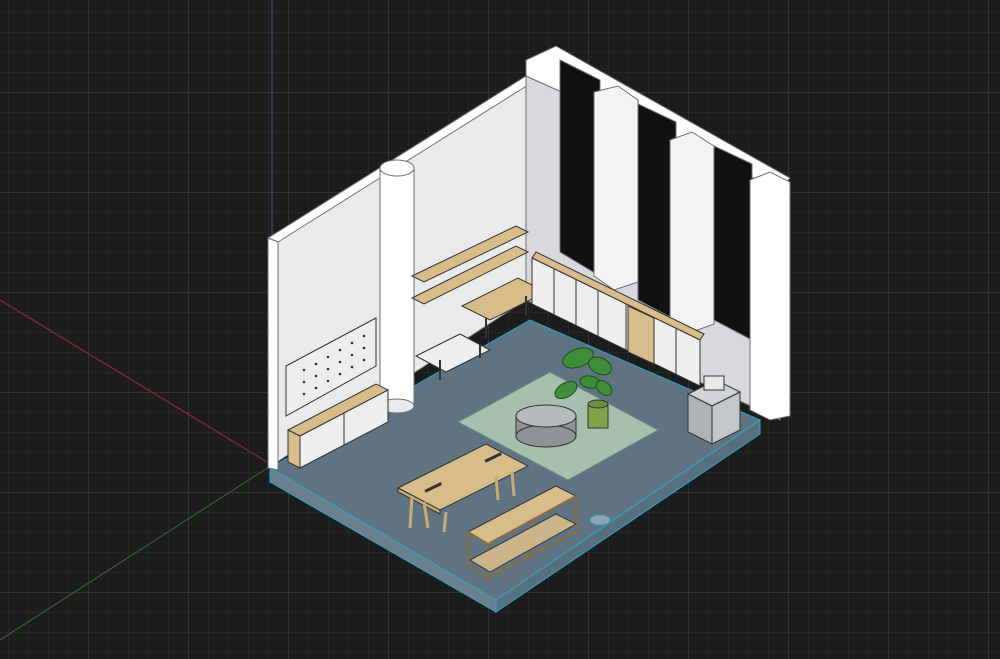 The height and width of the screenshot is (659, 1000). I want to click on round-pouf, so click(546, 426).